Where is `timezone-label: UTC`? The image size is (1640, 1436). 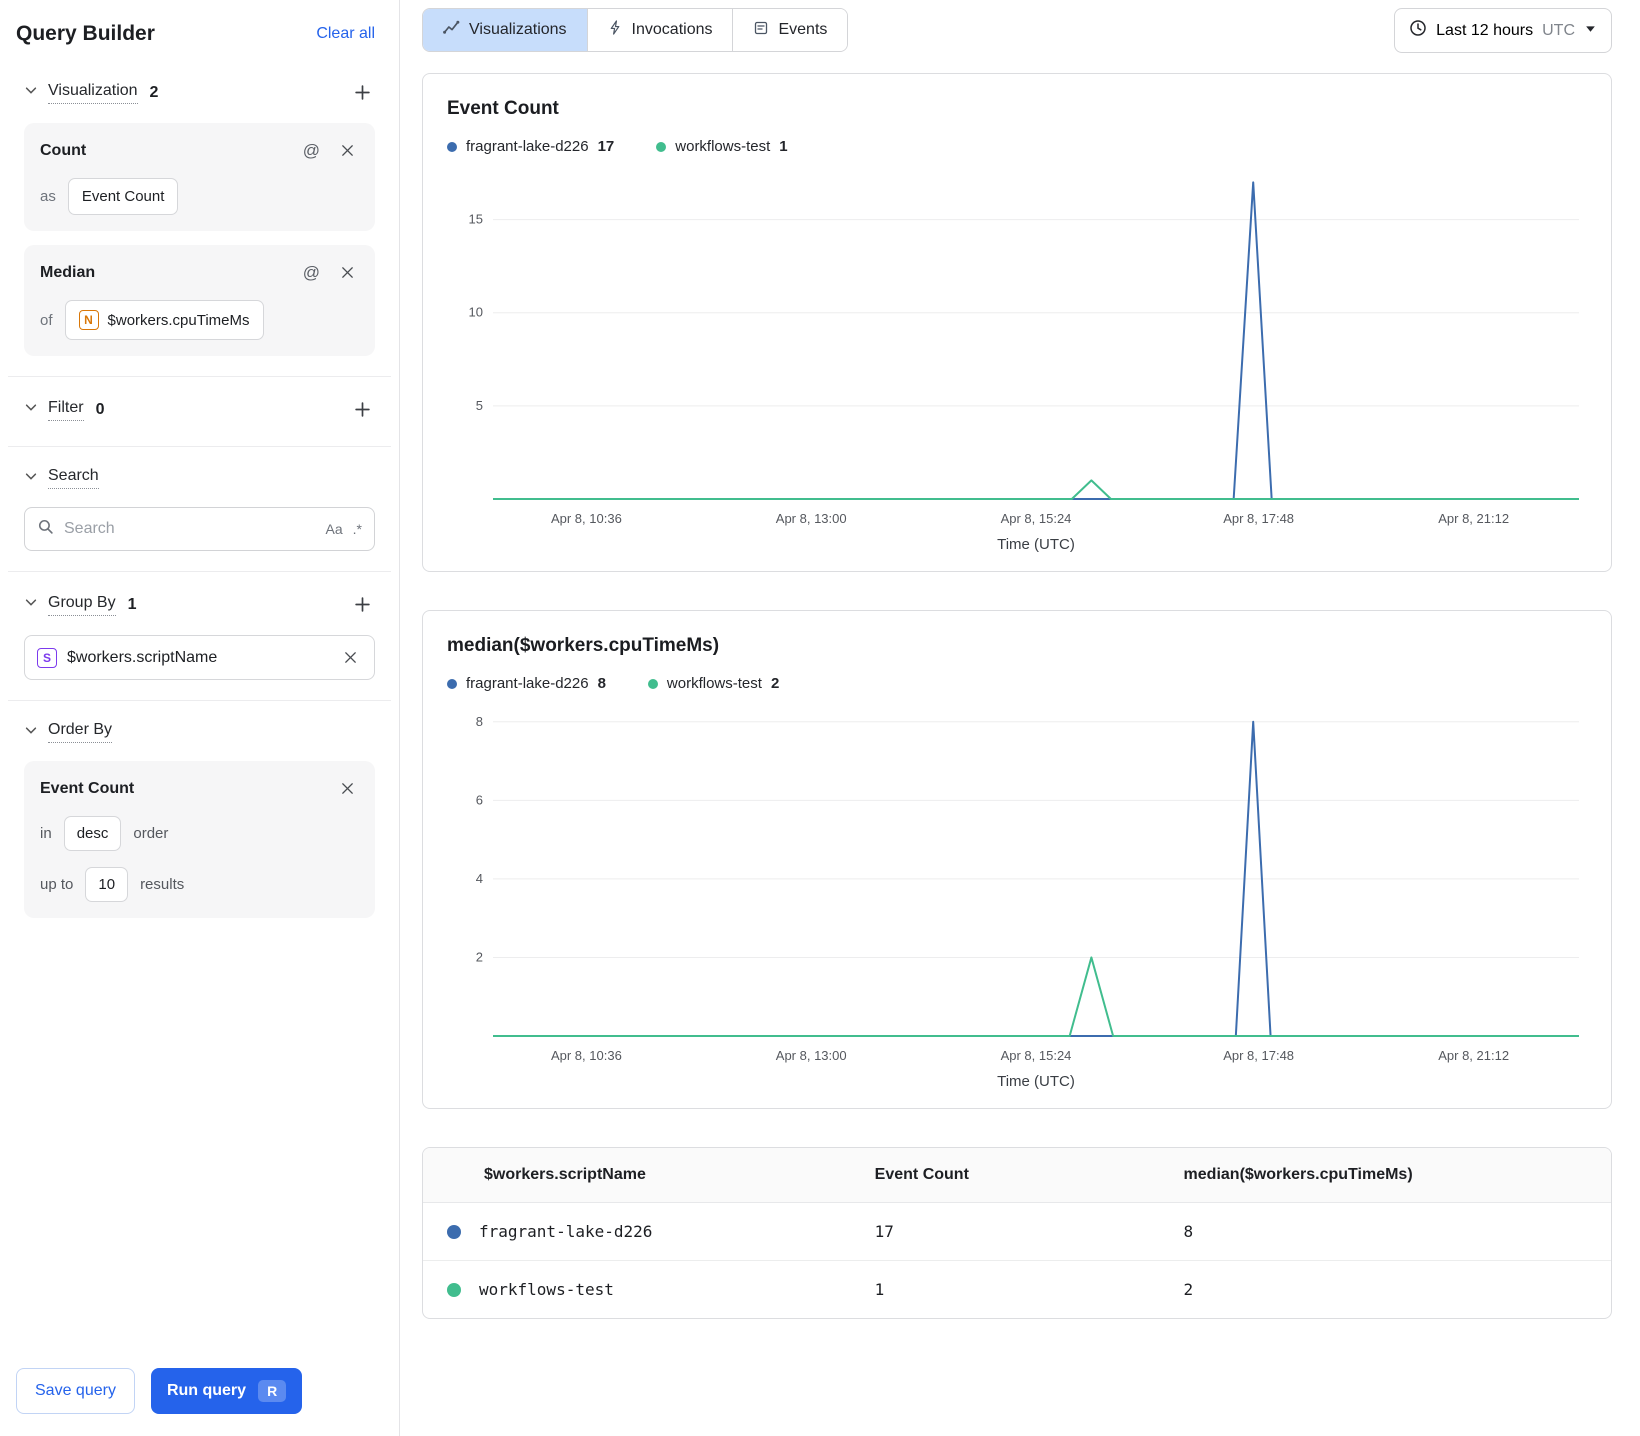
timezone-label: UTC is located at coordinates (1558, 30).